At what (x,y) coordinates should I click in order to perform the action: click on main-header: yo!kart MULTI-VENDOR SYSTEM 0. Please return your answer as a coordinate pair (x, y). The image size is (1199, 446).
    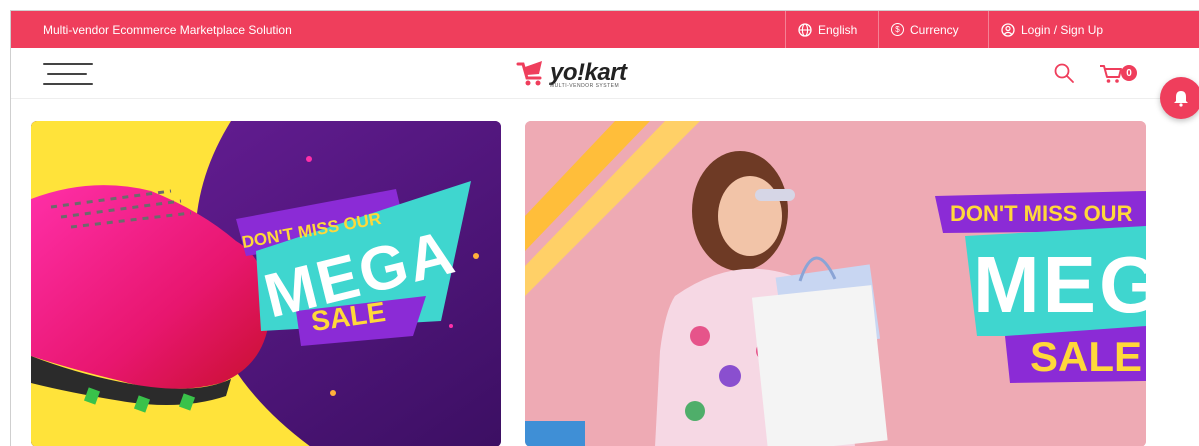
    Looking at the image, I should click on (605, 73).